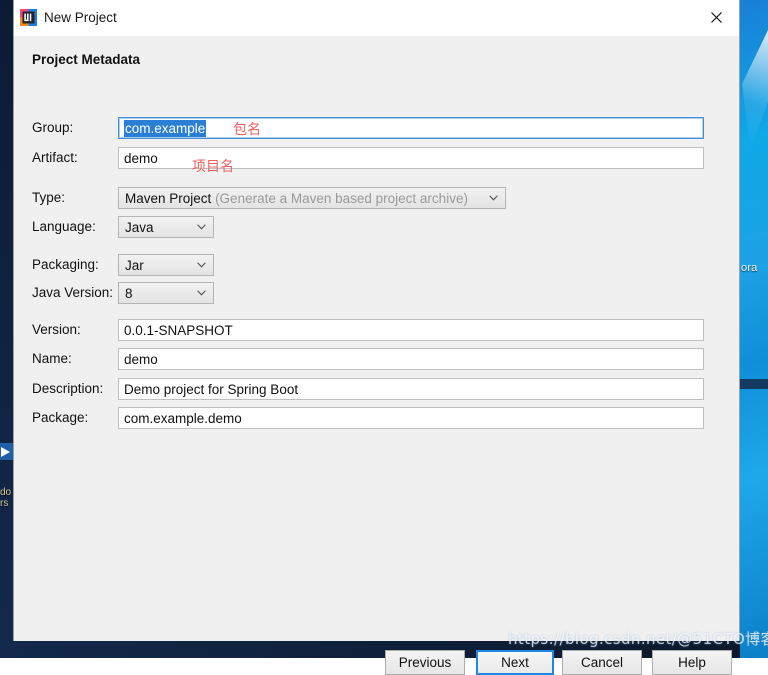 The height and width of the screenshot is (675, 768). I want to click on annotation-artifact: 项目名, so click(213, 167).